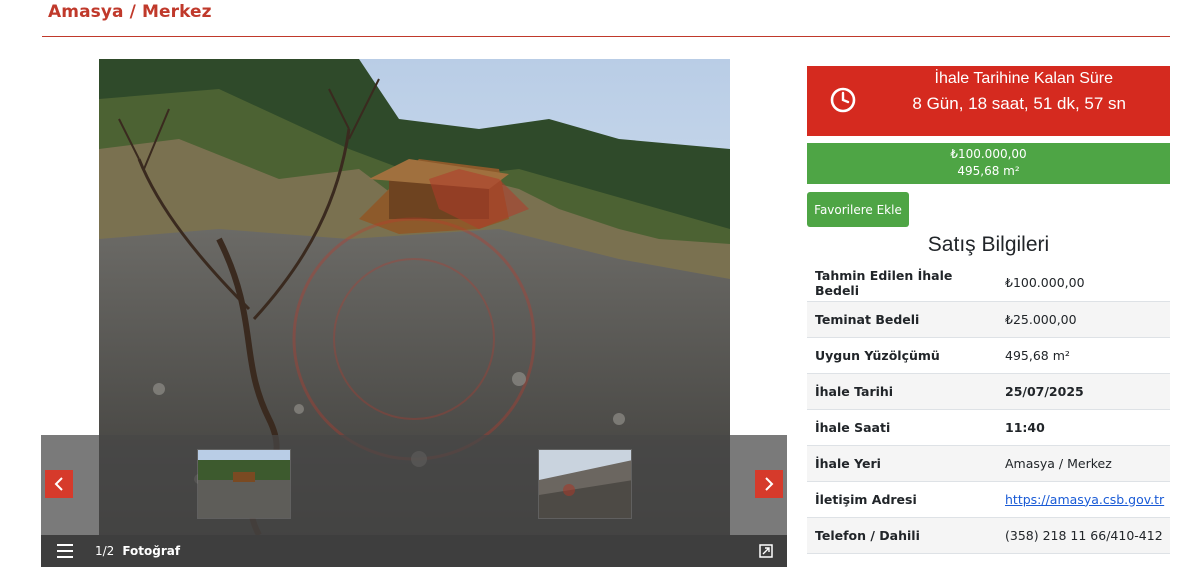  Describe the element at coordinates (902, 283) in the screenshot. I see `row-label: Tahmin Edilen İhale Bedeli` at that location.